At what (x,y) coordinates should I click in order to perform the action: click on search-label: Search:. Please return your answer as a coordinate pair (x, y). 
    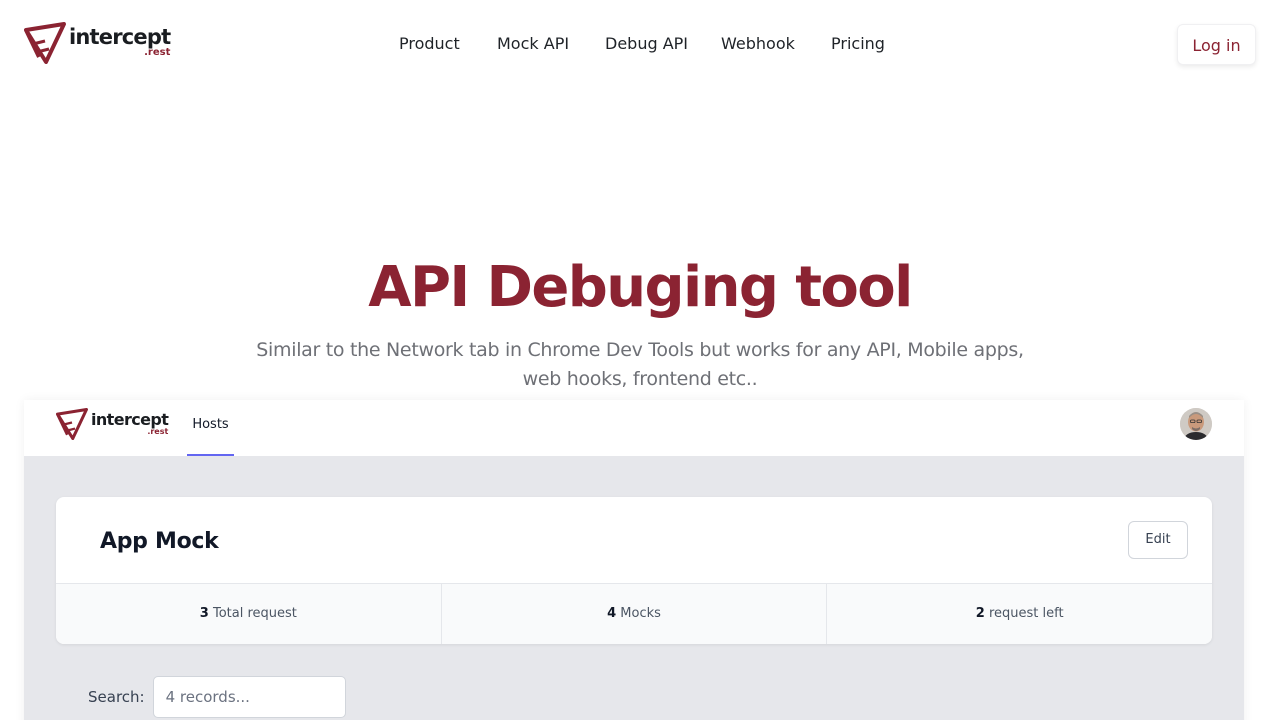
    Looking at the image, I should click on (116, 697).